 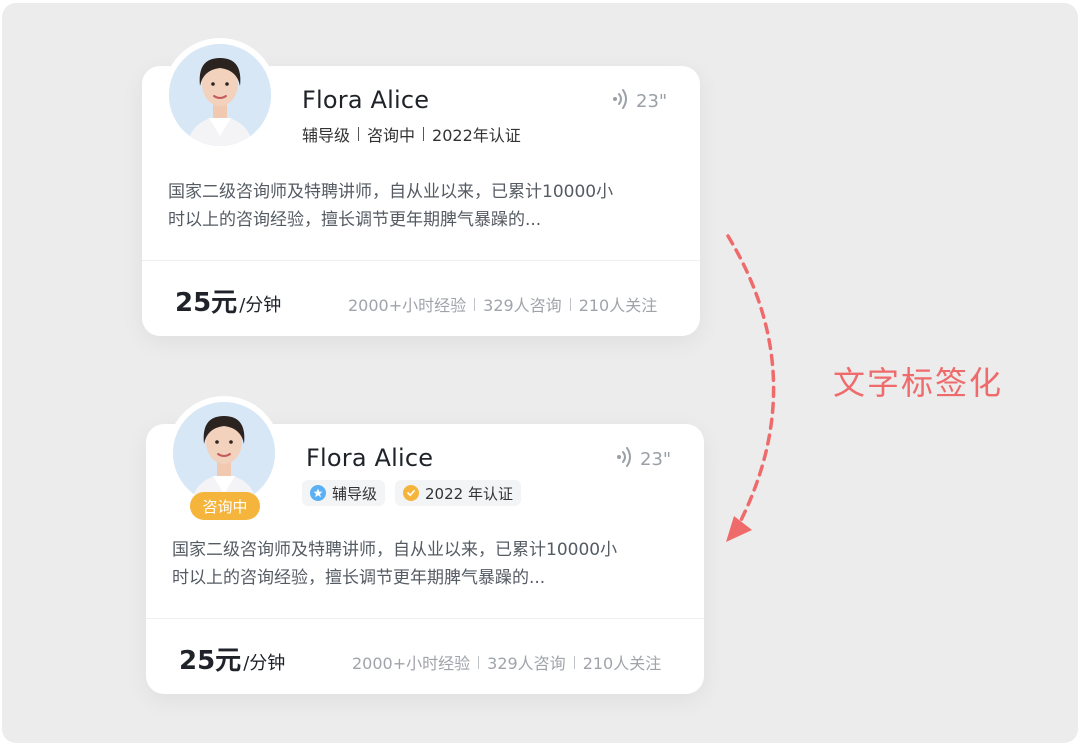 What do you see at coordinates (355, 493) in the screenshot?
I see `level-tag-label: 辅导级` at bounding box center [355, 493].